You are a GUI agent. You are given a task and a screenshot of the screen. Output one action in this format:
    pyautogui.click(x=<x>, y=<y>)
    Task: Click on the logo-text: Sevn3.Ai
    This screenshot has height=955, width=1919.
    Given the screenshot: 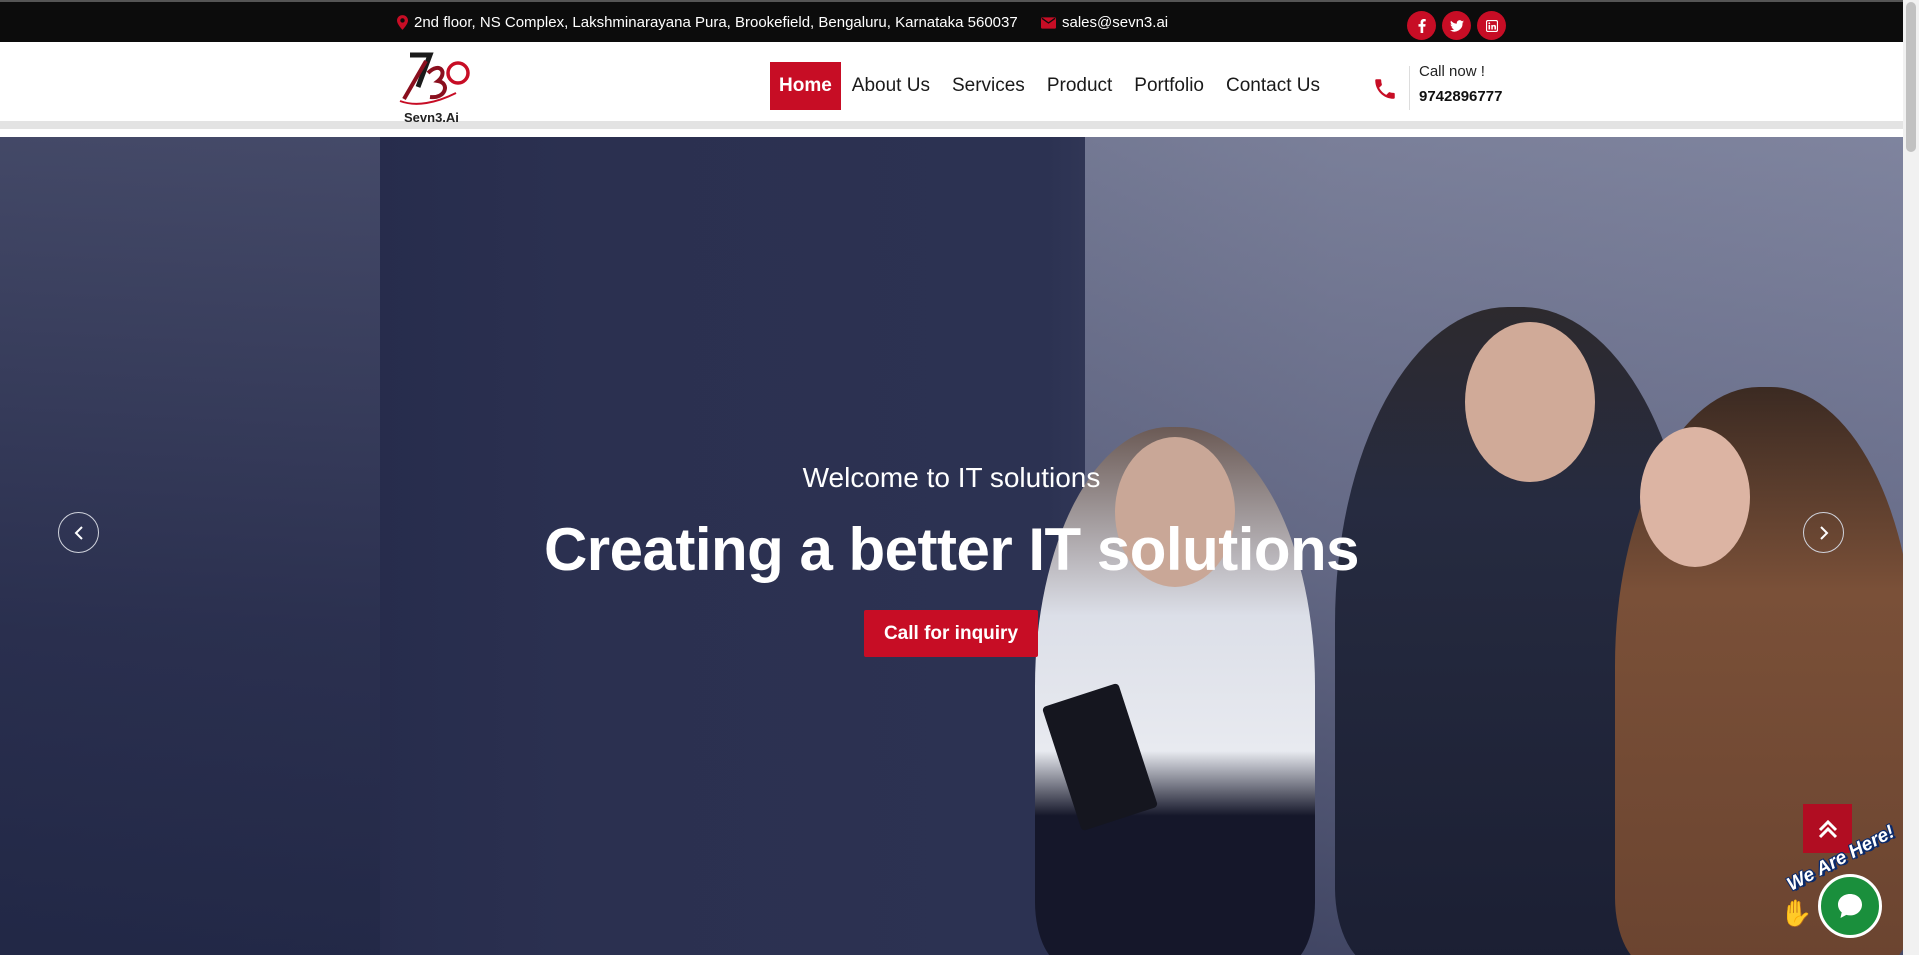 What is the action you would take?
    pyautogui.click(x=431, y=117)
    